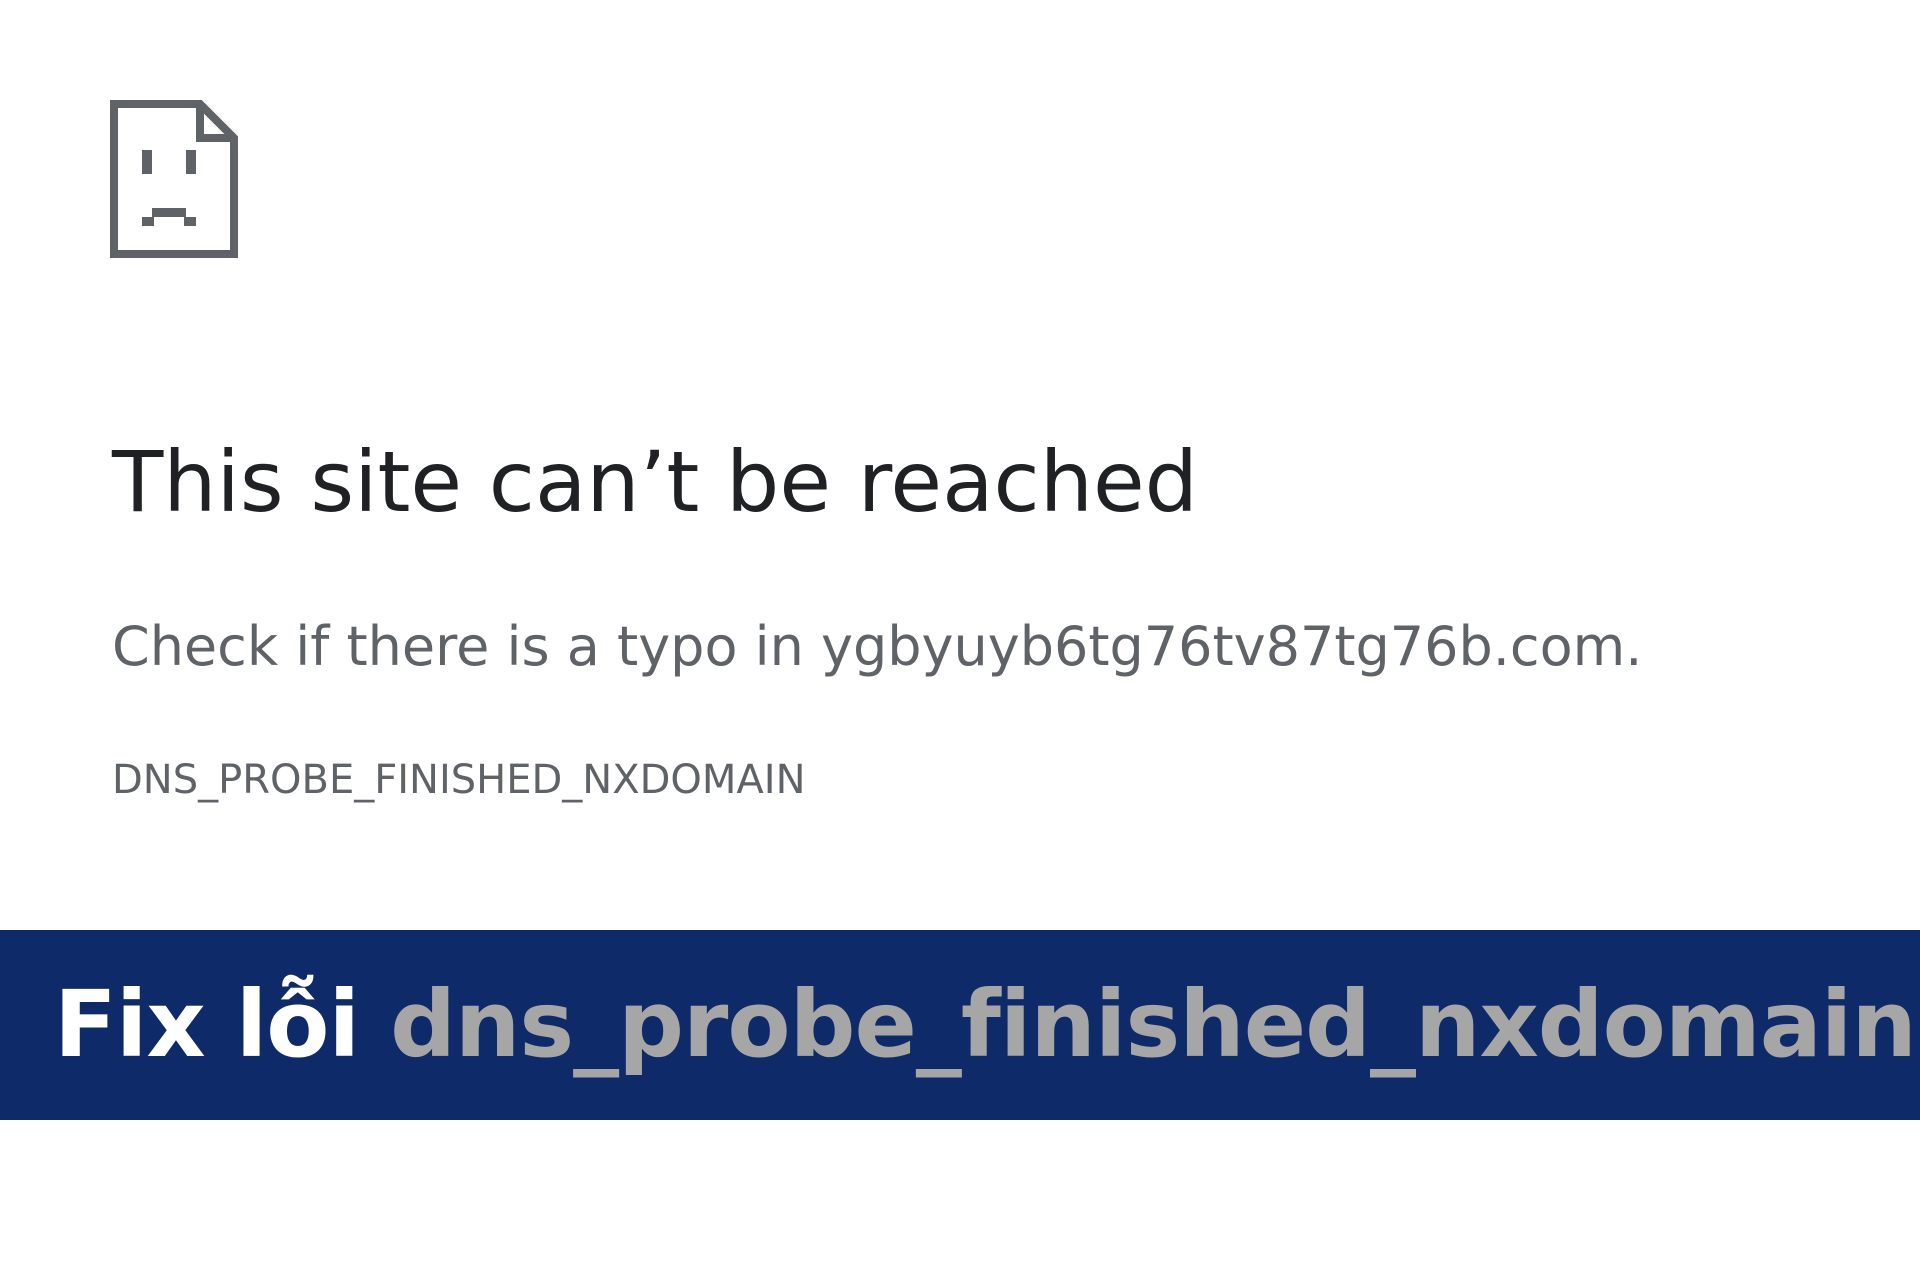  I want to click on error-code: DNS_PROBE_FINISHED_NXDOMAIN, so click(459, 780).